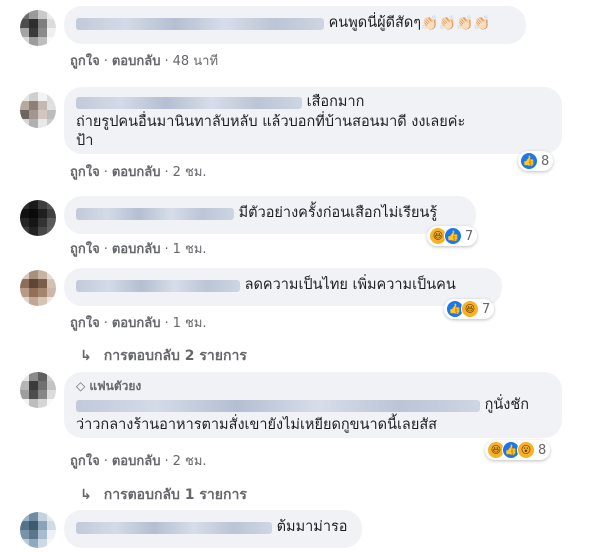 The height and width of the screenshot is (552, 600). What do you see at coordinates (109, 386) in the screenshot?
I see `top-fan-badge: ◇ แฟนตัวยง` at bounding box center [109, 386].